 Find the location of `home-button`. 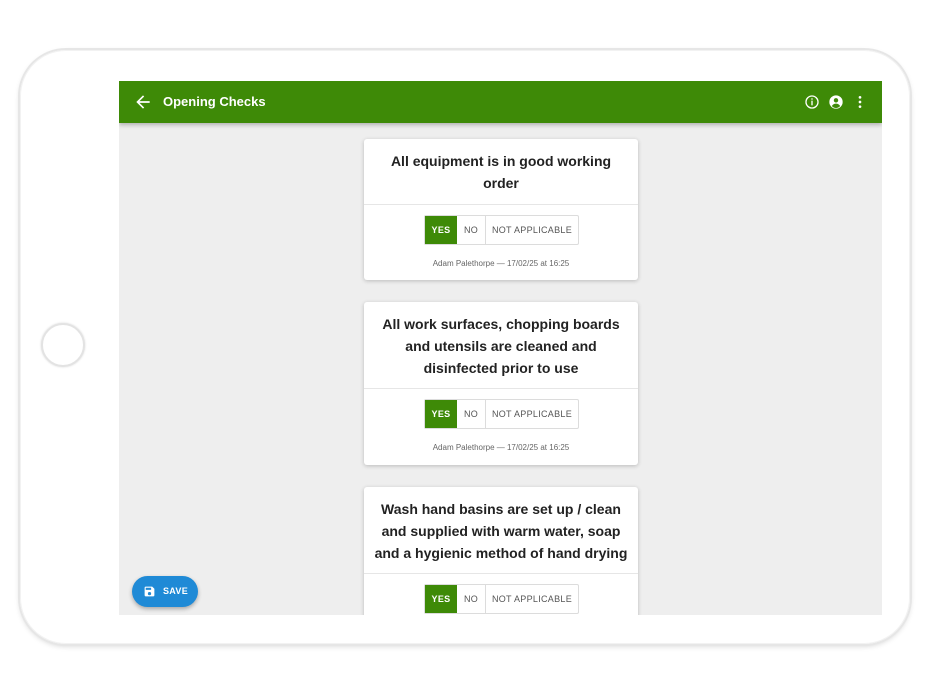

home-button is located at coordinates (63, 345).